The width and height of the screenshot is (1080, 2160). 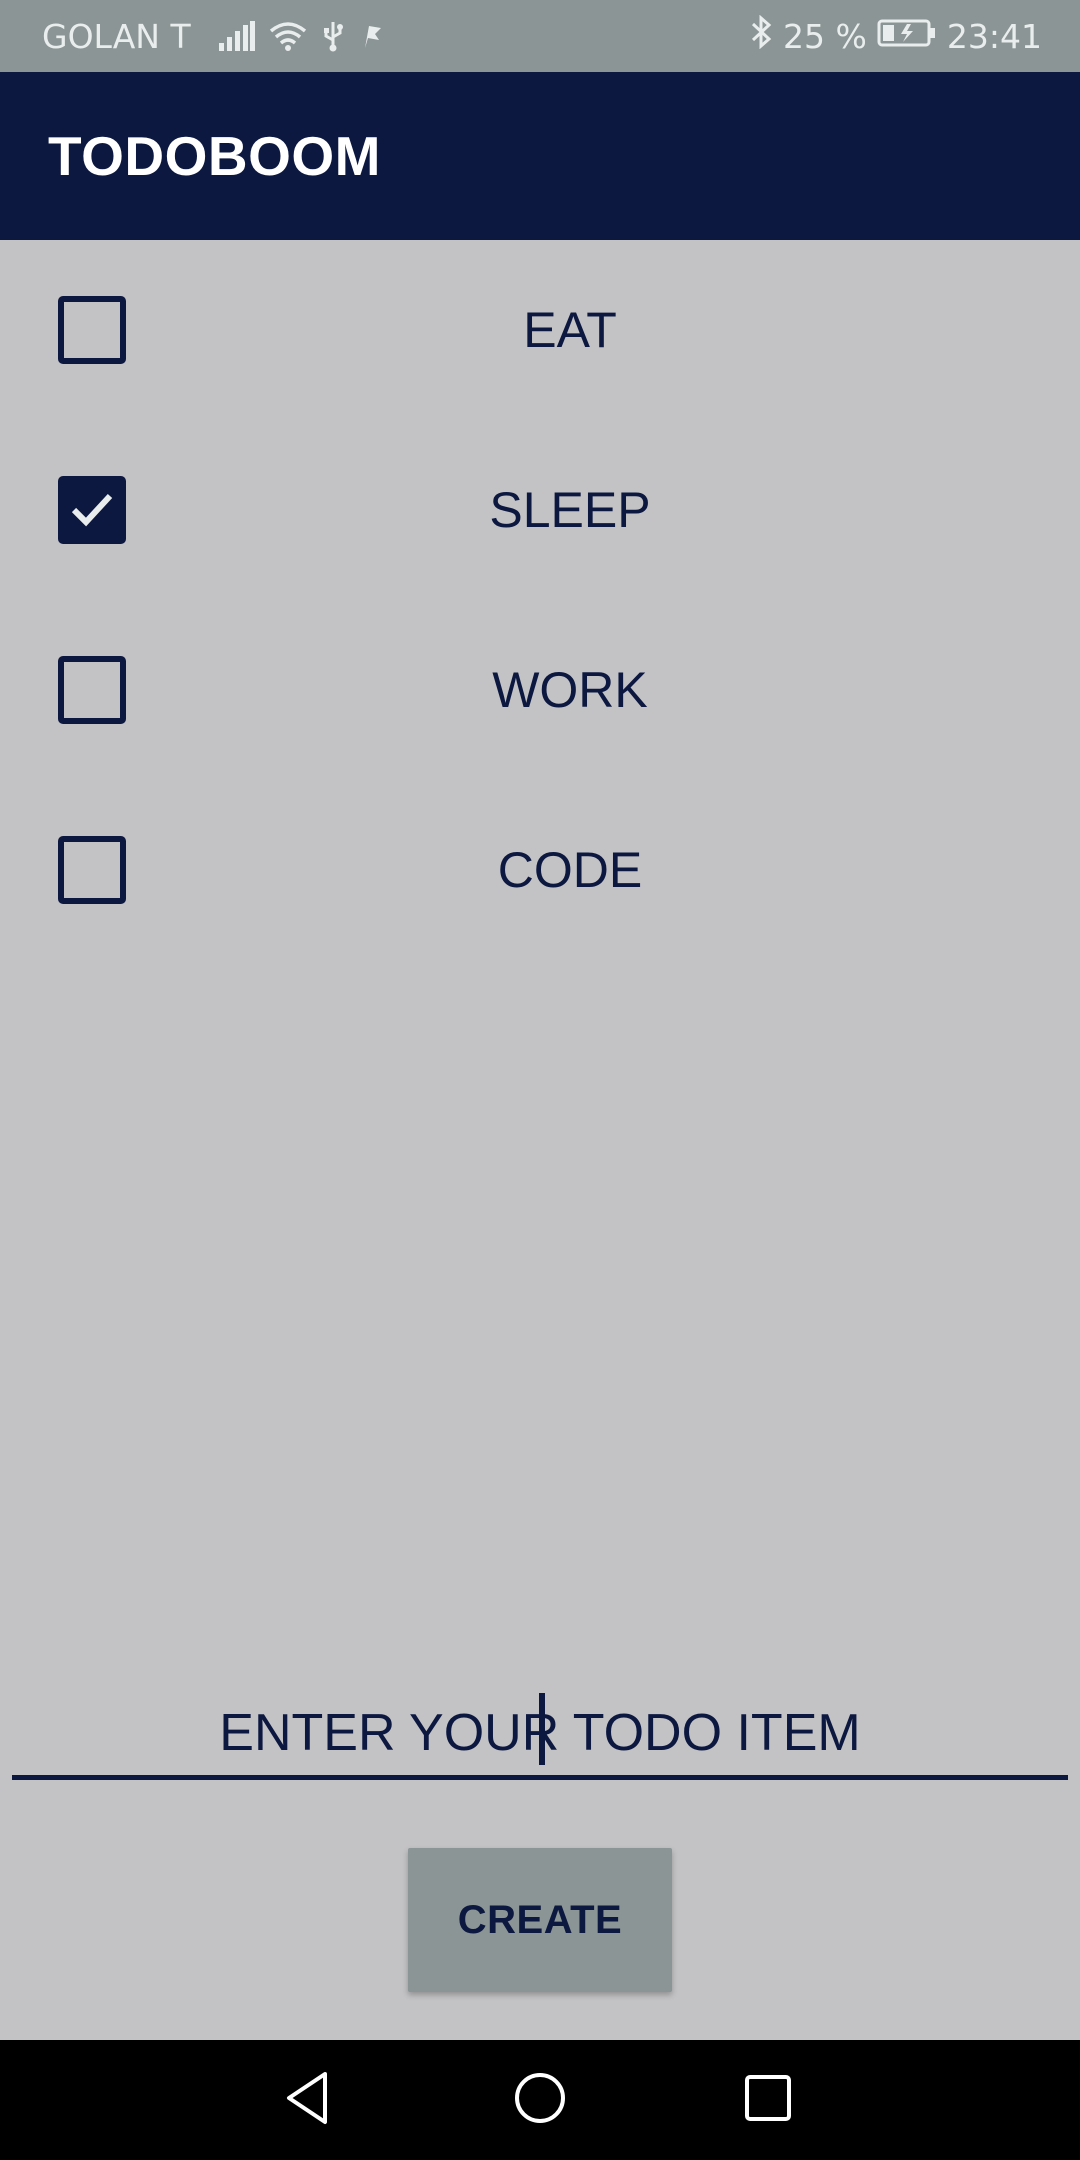 I want to click on home-button, so click(x=540, y=2100).